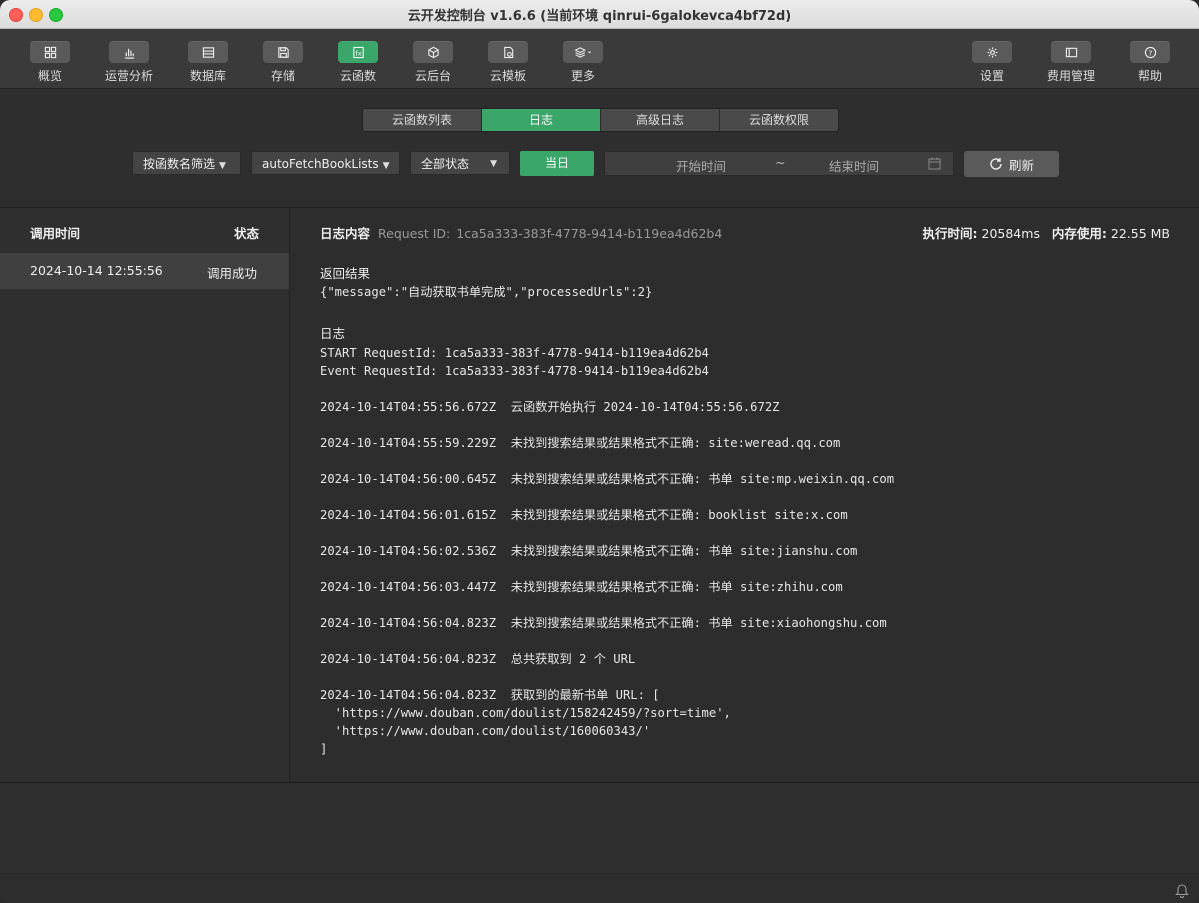  I want to click on filter-by-function-select: 按函数名筛选 ▼, so click(186, 163).